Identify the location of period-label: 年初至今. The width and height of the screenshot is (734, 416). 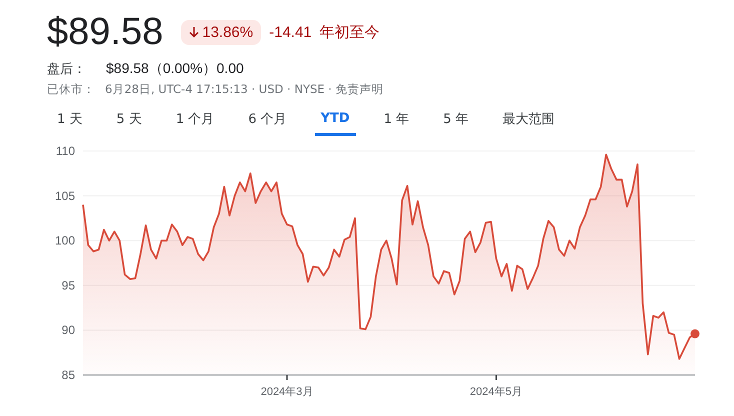
(350, 32).